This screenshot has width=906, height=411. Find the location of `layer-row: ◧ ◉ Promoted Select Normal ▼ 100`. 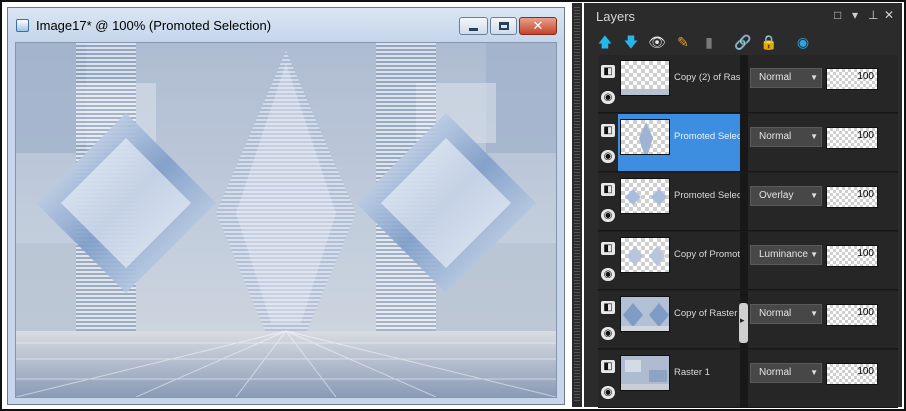

layer-row: ◧ ◉ Promoted Select Normal ▼ 100 is located at coordinates (748, 143).